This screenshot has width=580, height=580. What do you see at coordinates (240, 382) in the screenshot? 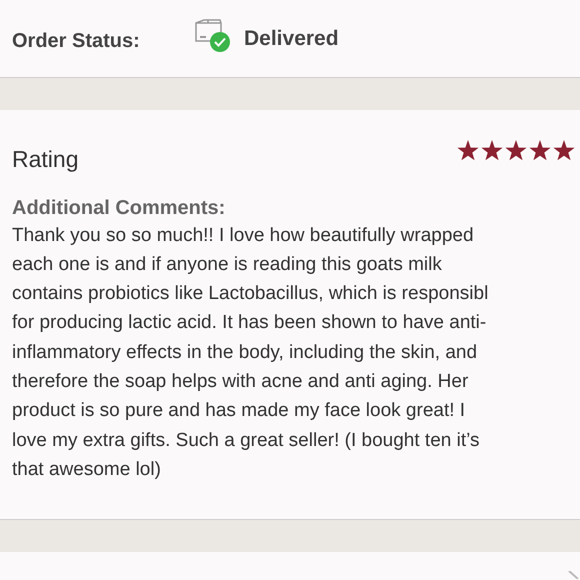
I see `comment-line: therefore the soap helps with acne and anti aging. Her` at bounding box center [240, 382].